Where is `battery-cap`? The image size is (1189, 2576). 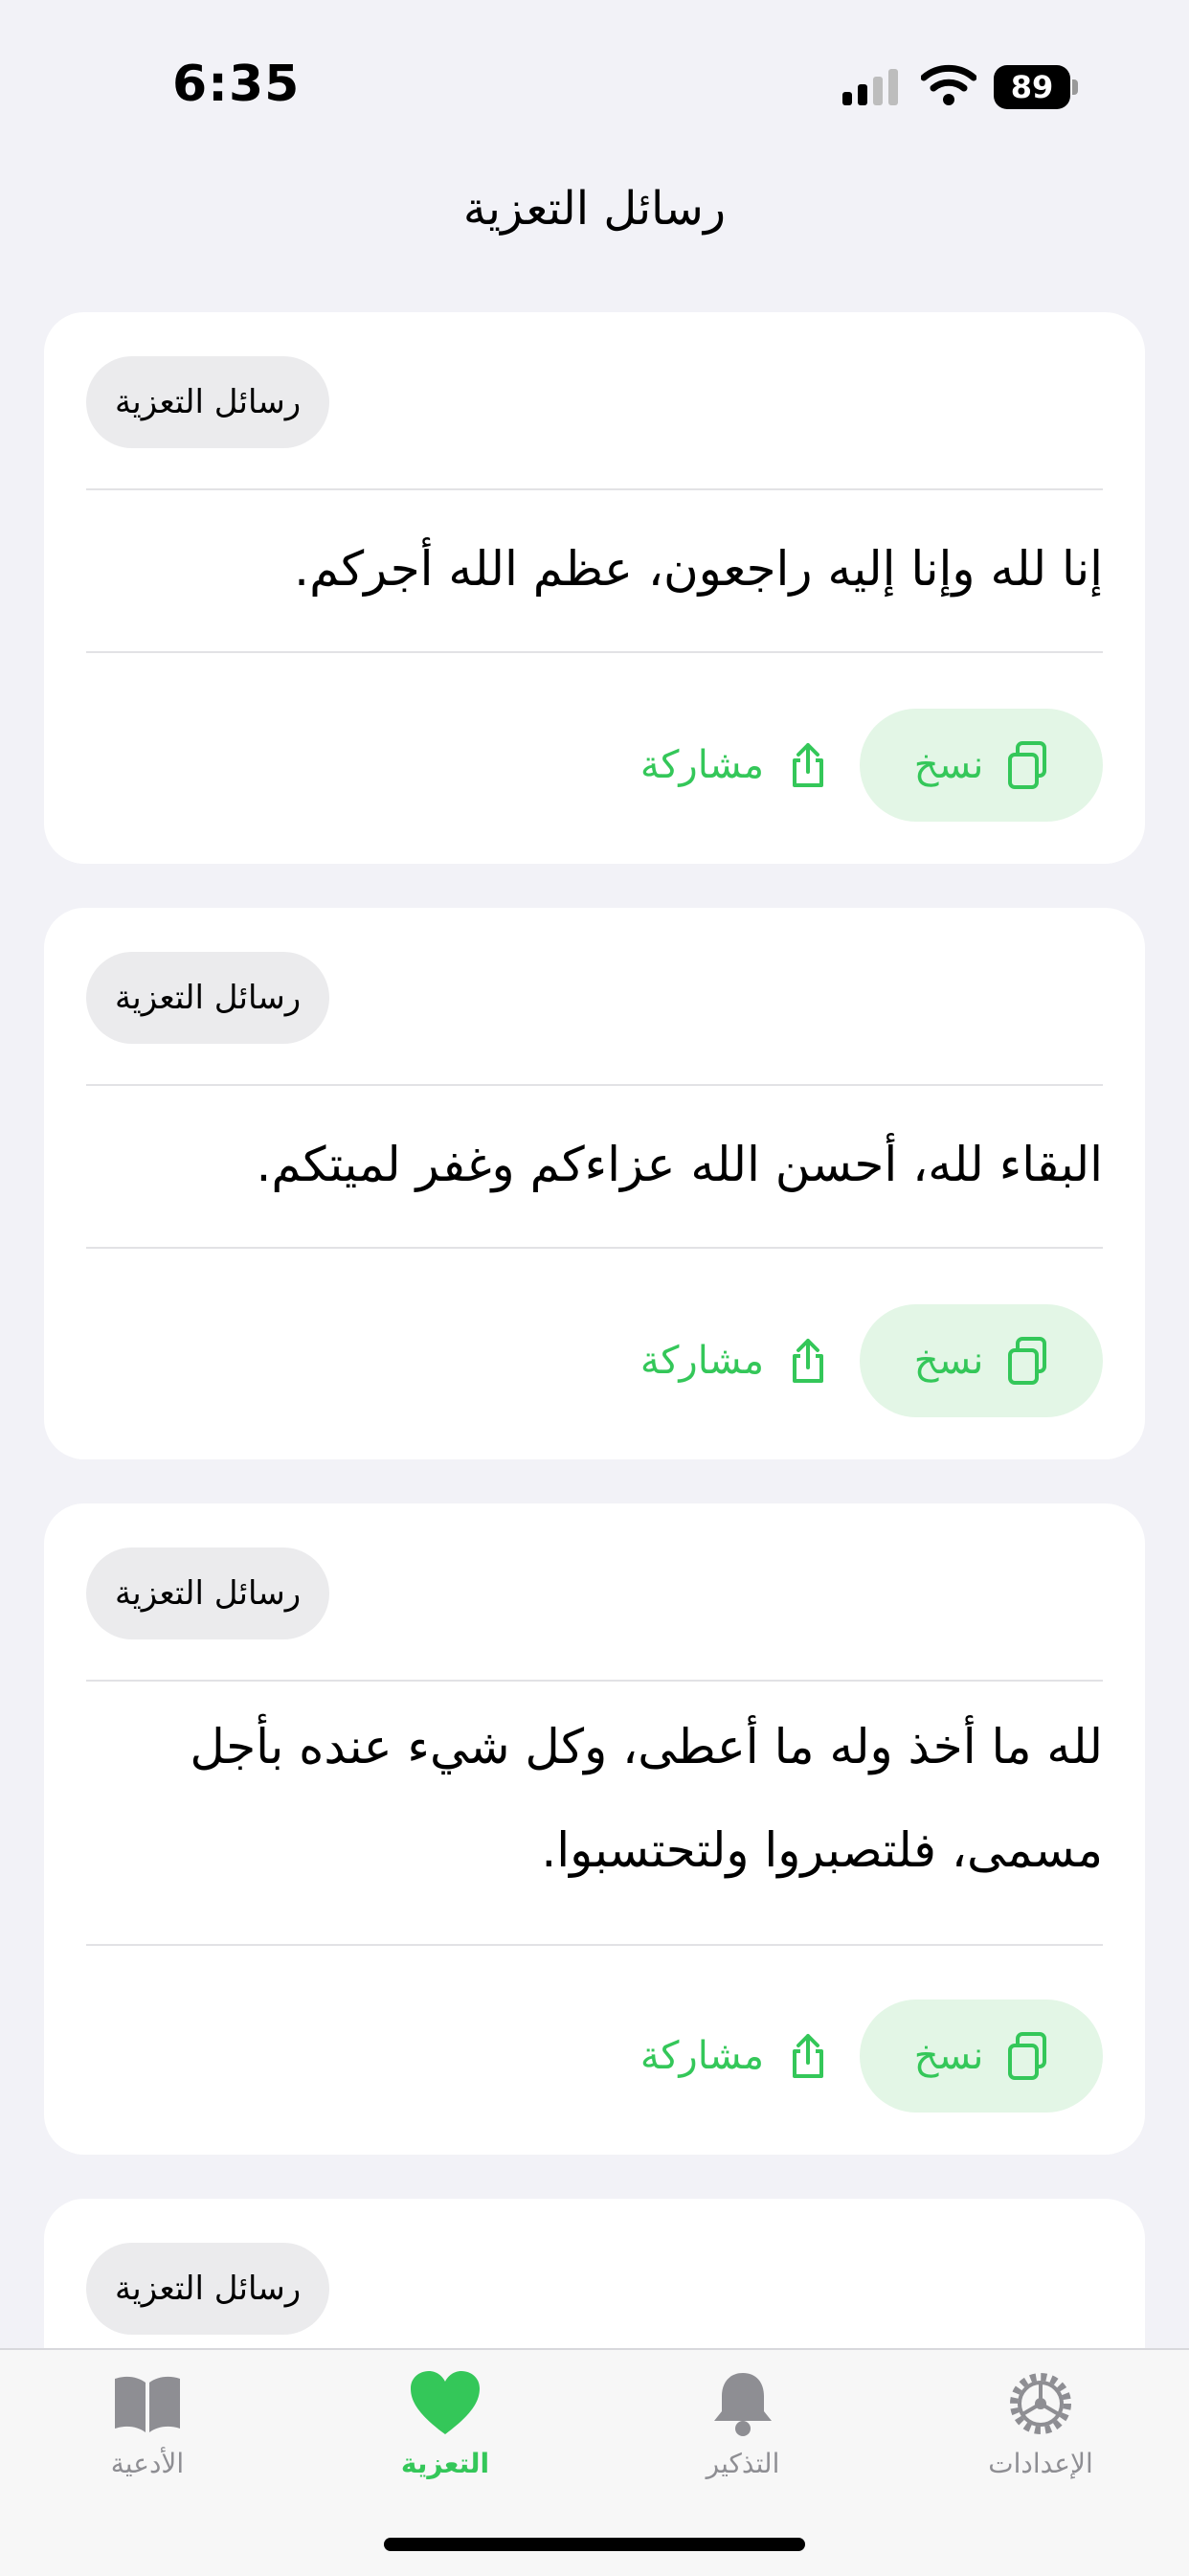
battery-cap is located at coordinates (1075, 87).